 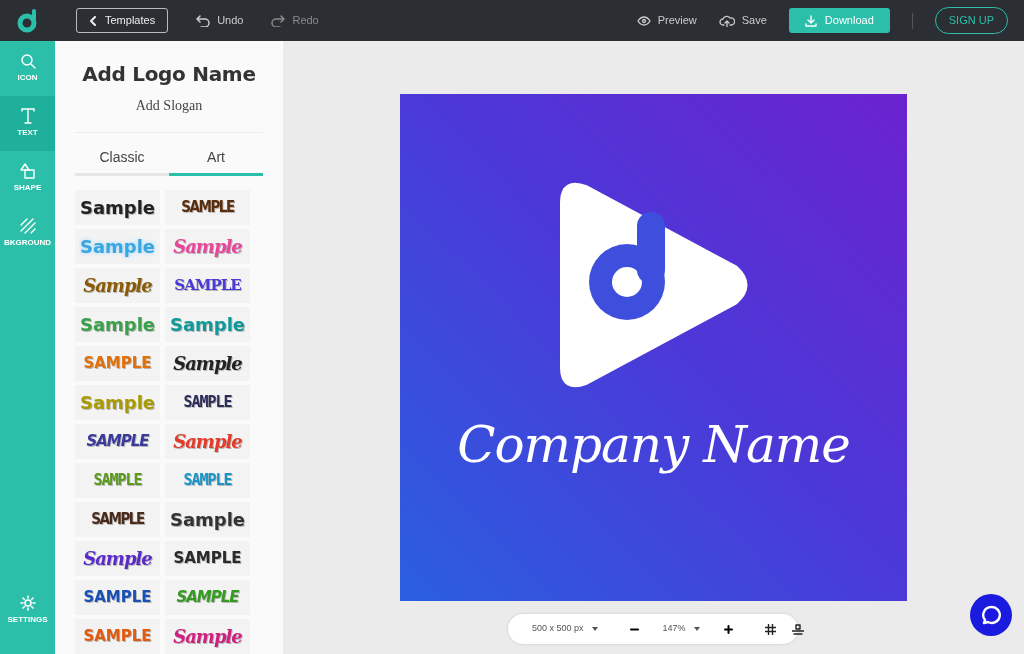 I want to click on hatch-icon, so click(x=27, y=226).